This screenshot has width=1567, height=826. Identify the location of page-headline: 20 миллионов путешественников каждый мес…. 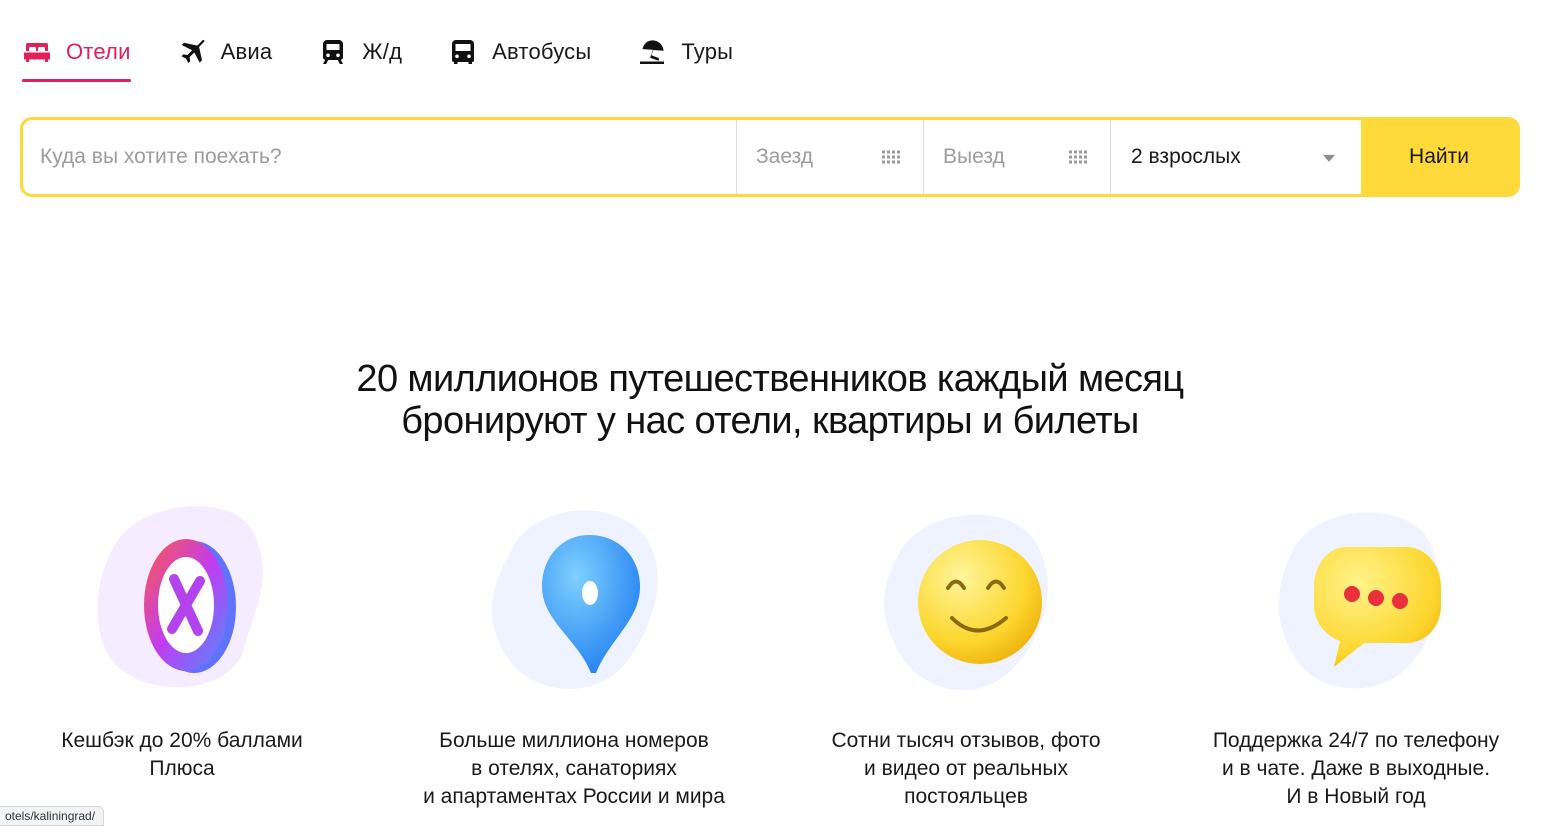
(770, 400).